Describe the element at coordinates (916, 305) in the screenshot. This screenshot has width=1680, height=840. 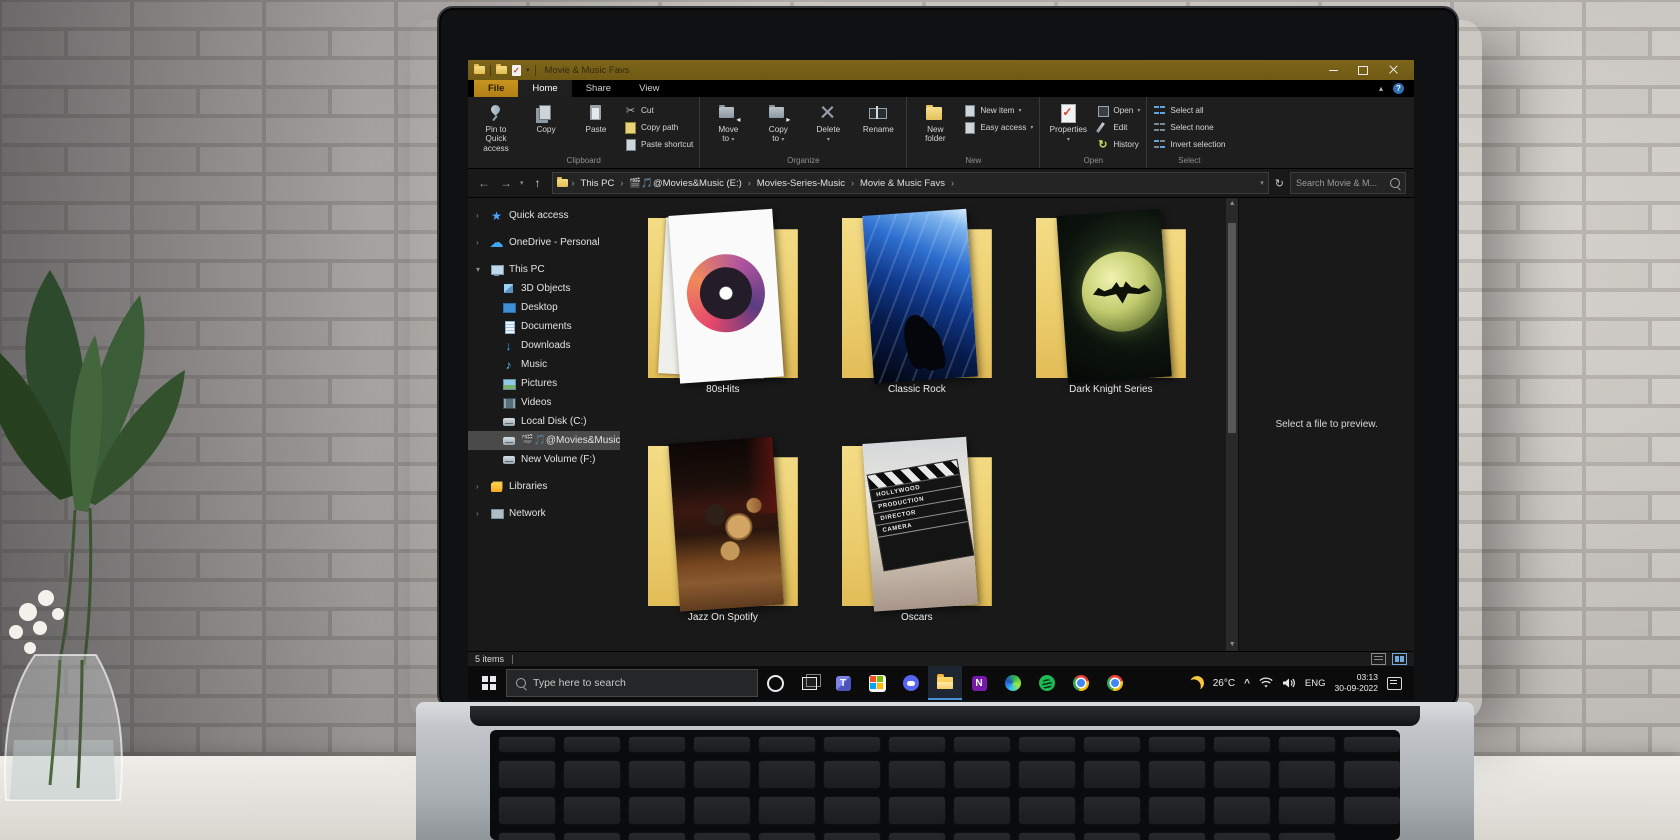
I see `folder-classic-rock: Classic Rock` at that location.